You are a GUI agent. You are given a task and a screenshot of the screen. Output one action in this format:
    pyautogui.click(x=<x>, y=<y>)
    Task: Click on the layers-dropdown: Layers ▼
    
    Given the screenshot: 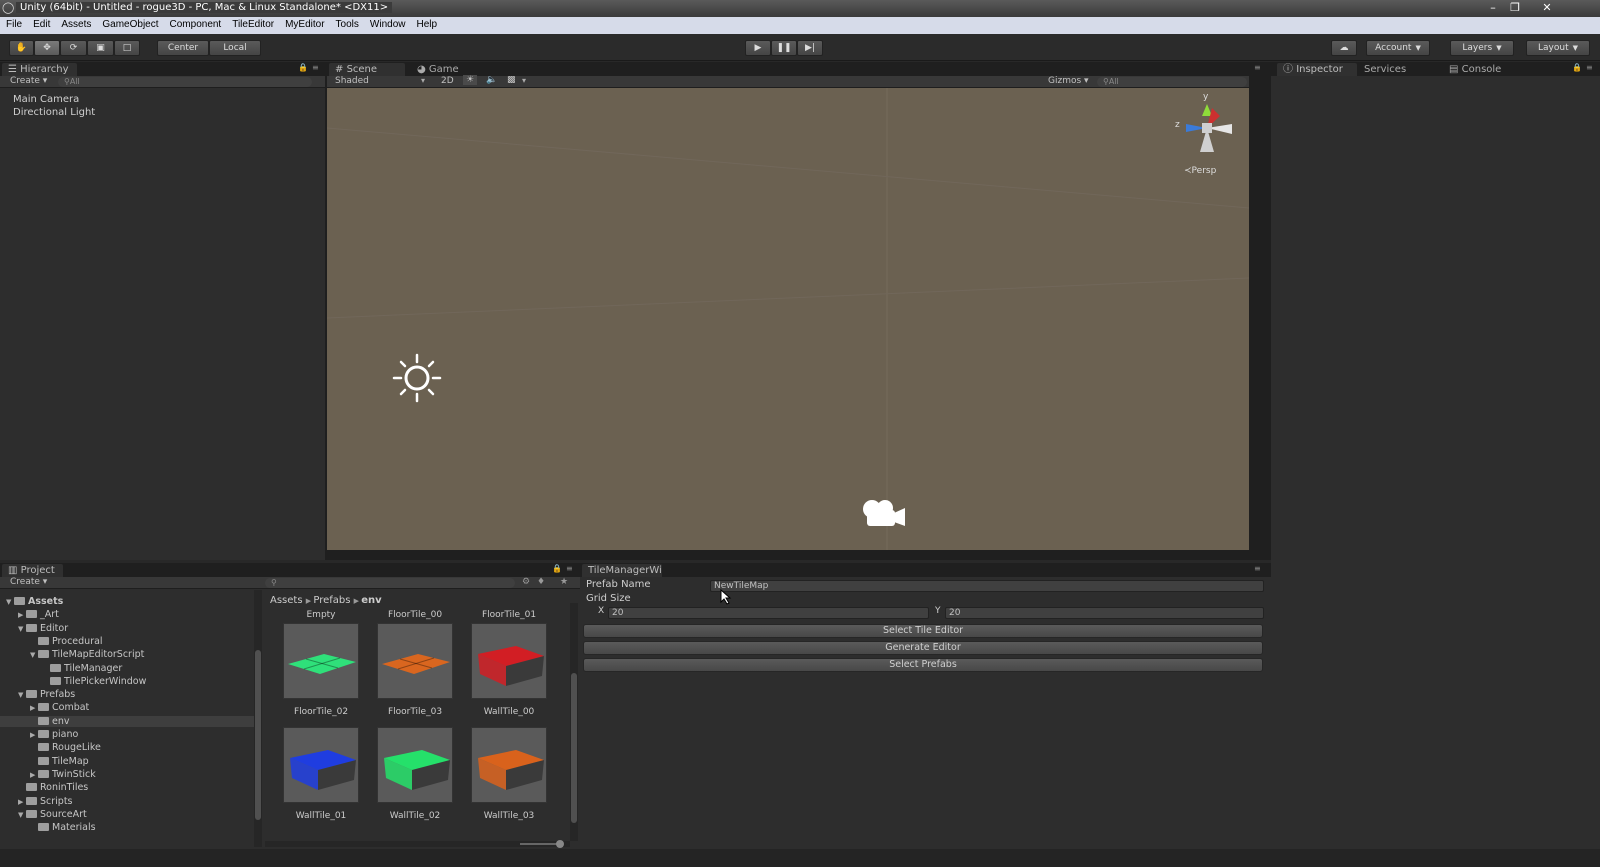 What is the action you would take?
    pyautogui.click(x=1482, y=48)
    